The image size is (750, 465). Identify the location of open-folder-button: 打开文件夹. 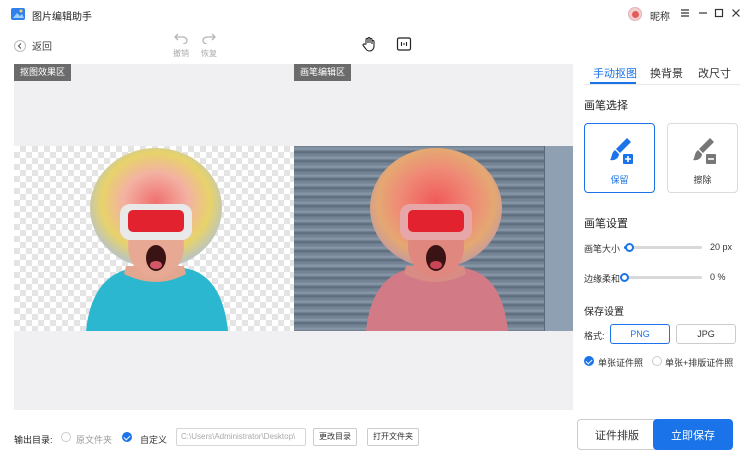
(393, 437).